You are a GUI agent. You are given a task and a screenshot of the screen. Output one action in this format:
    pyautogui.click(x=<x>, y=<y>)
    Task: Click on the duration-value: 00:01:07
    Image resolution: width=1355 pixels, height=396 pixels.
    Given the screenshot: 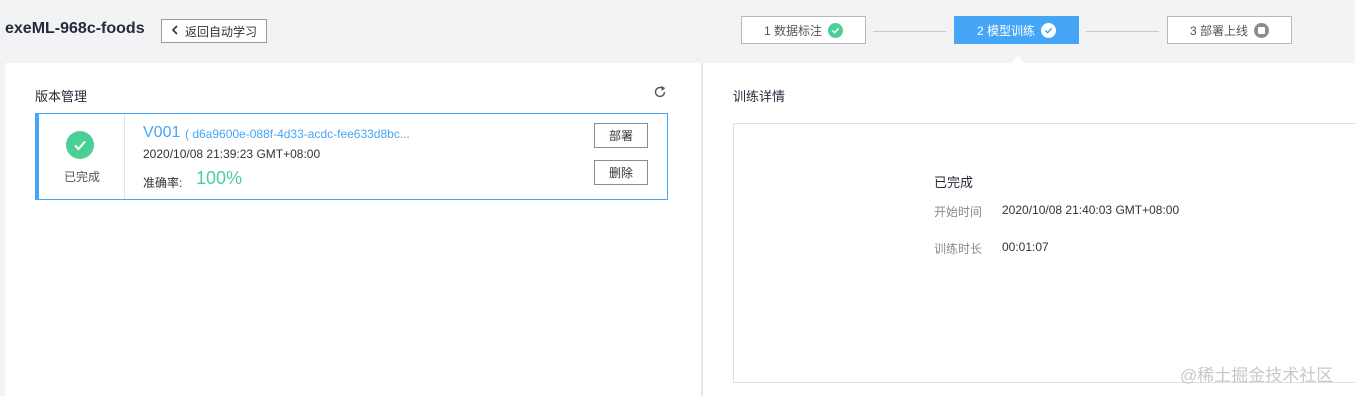 What is the action you would take?
    pyautogui.click(x=1025, y=247)
    